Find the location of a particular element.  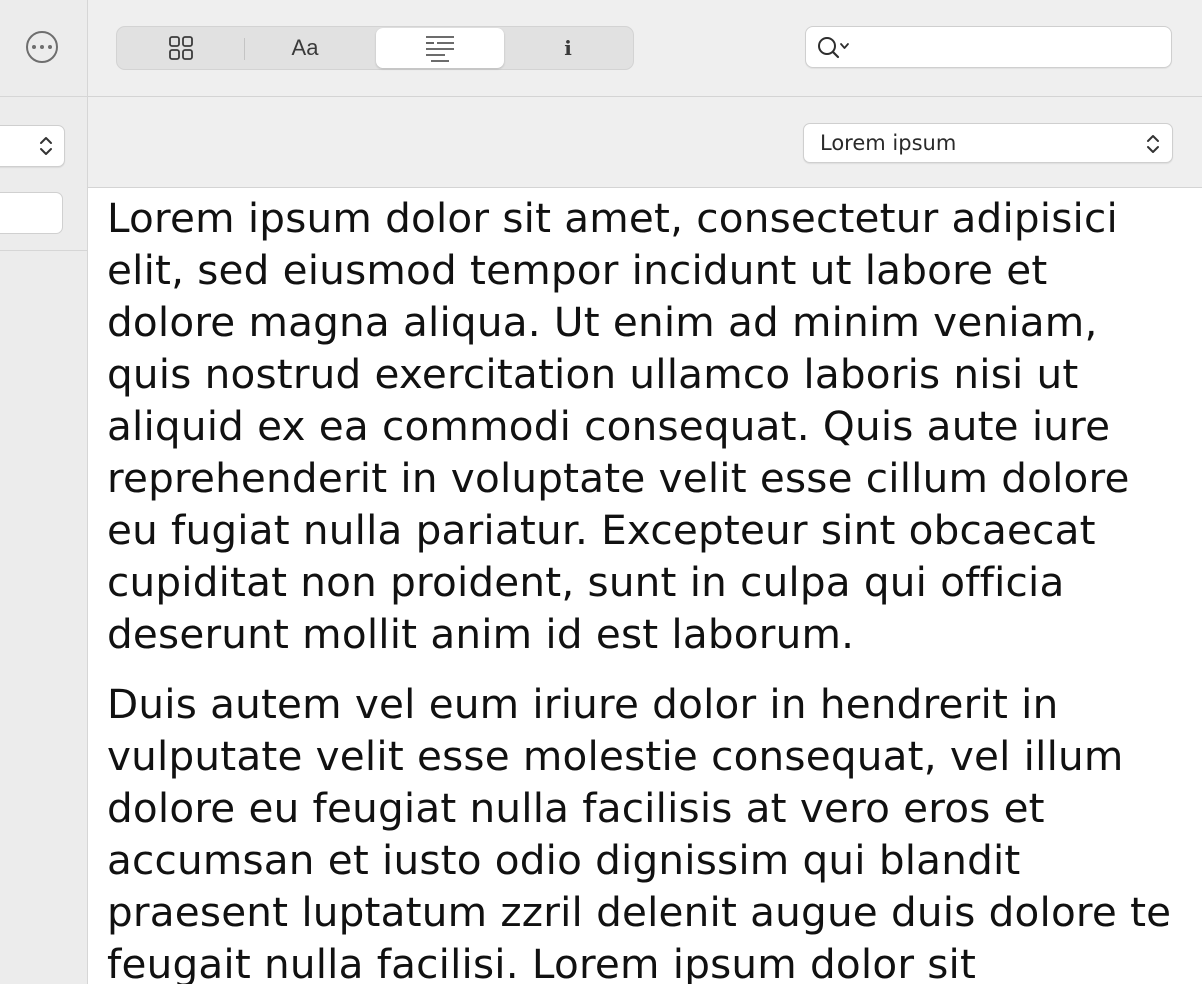

toolbar: Aa i is located at coordinates (645, 48).